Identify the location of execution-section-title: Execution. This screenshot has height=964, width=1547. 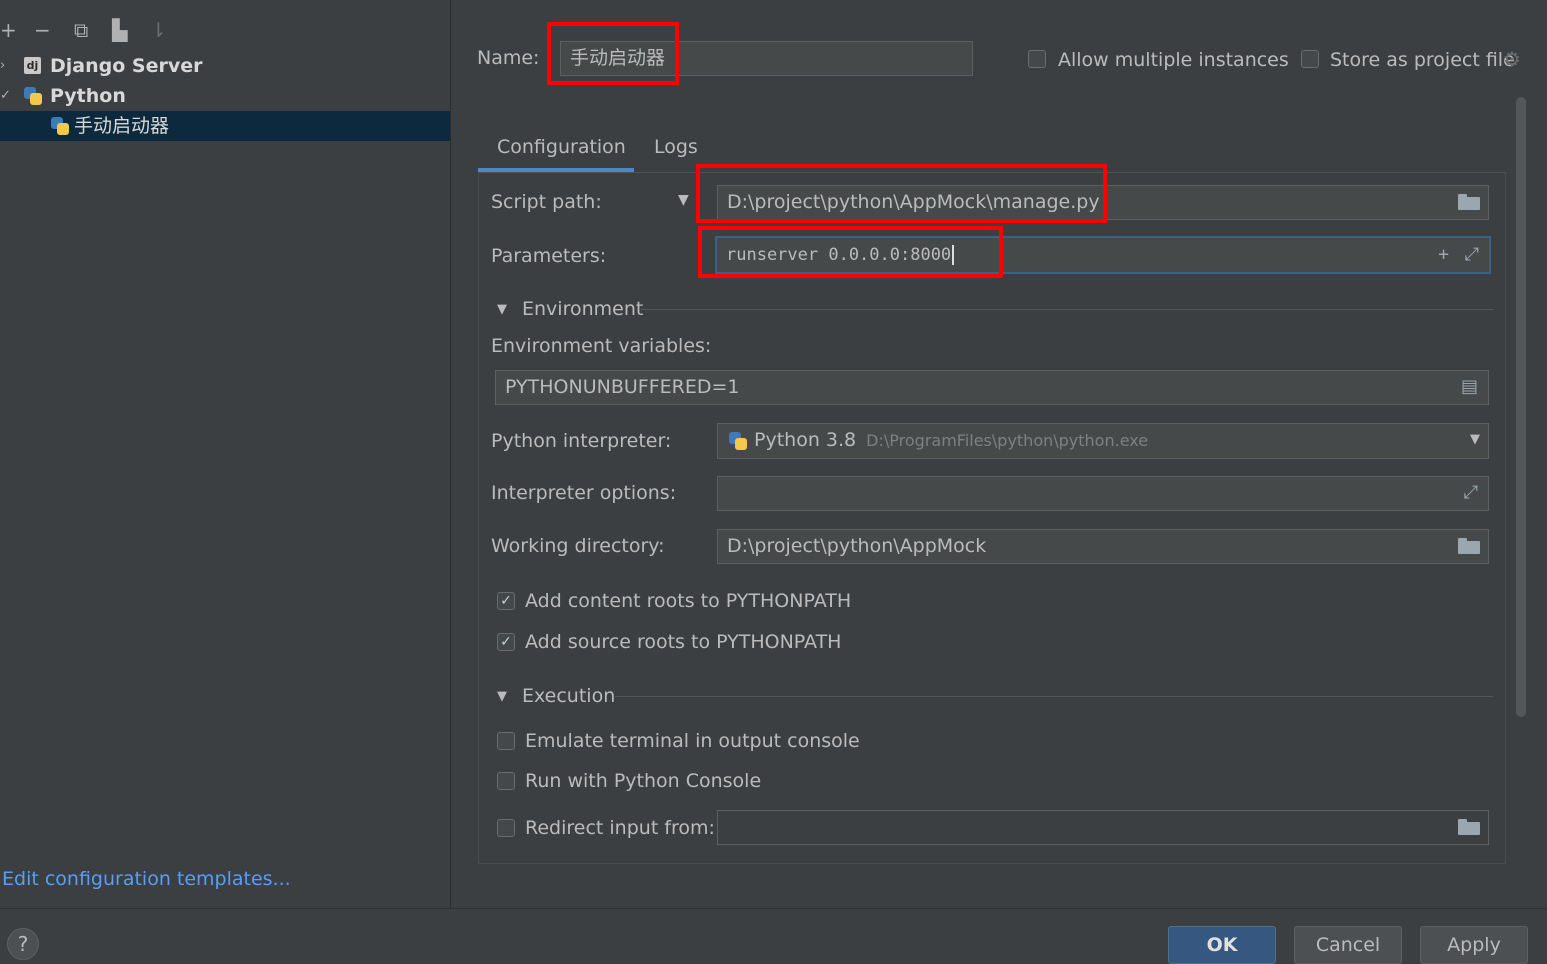
(568, 696).